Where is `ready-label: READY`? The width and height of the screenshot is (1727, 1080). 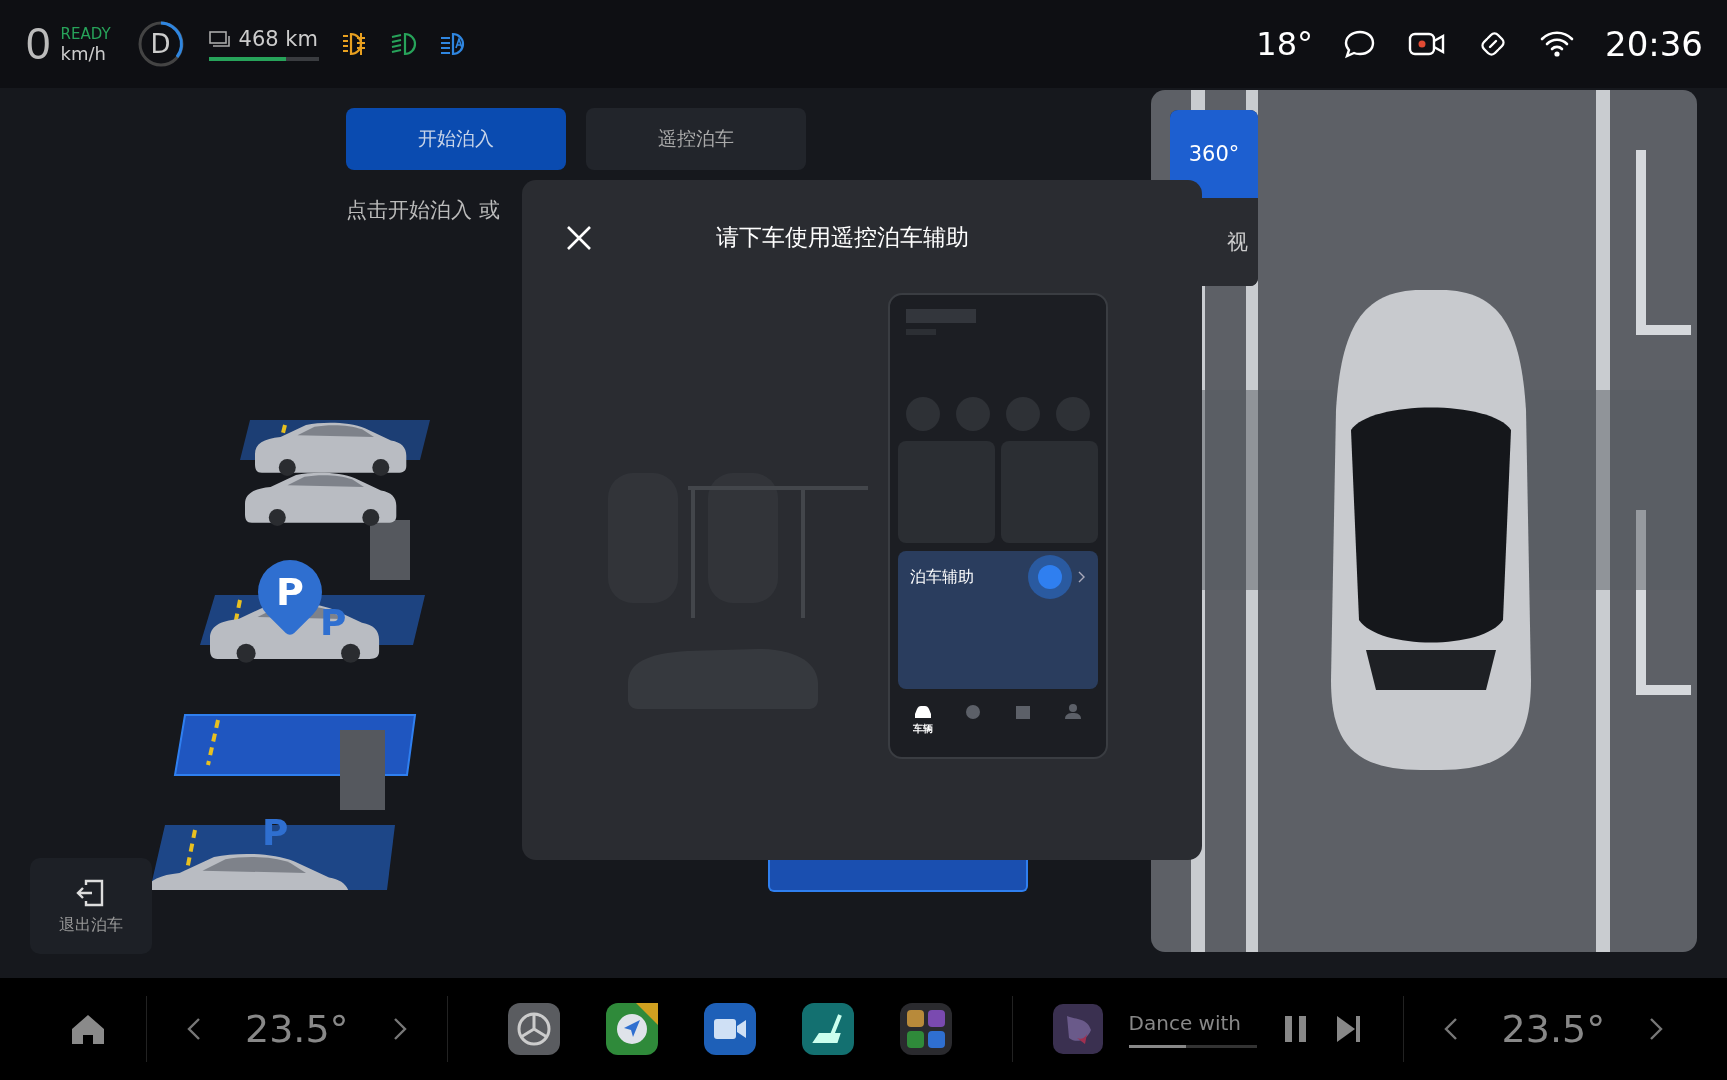
ready-label: READY is located at coordinates (85, 33).